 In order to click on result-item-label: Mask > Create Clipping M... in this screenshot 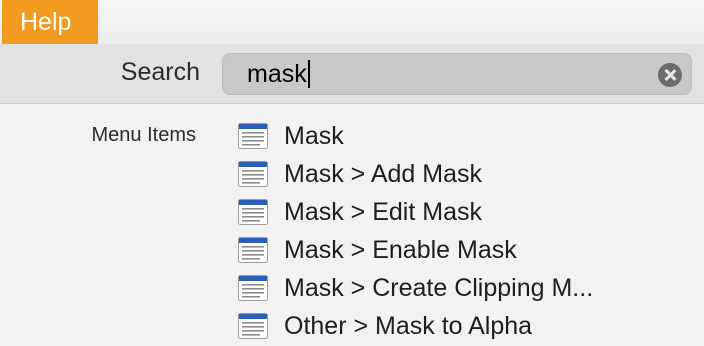, I will do `click(439, 287)`.